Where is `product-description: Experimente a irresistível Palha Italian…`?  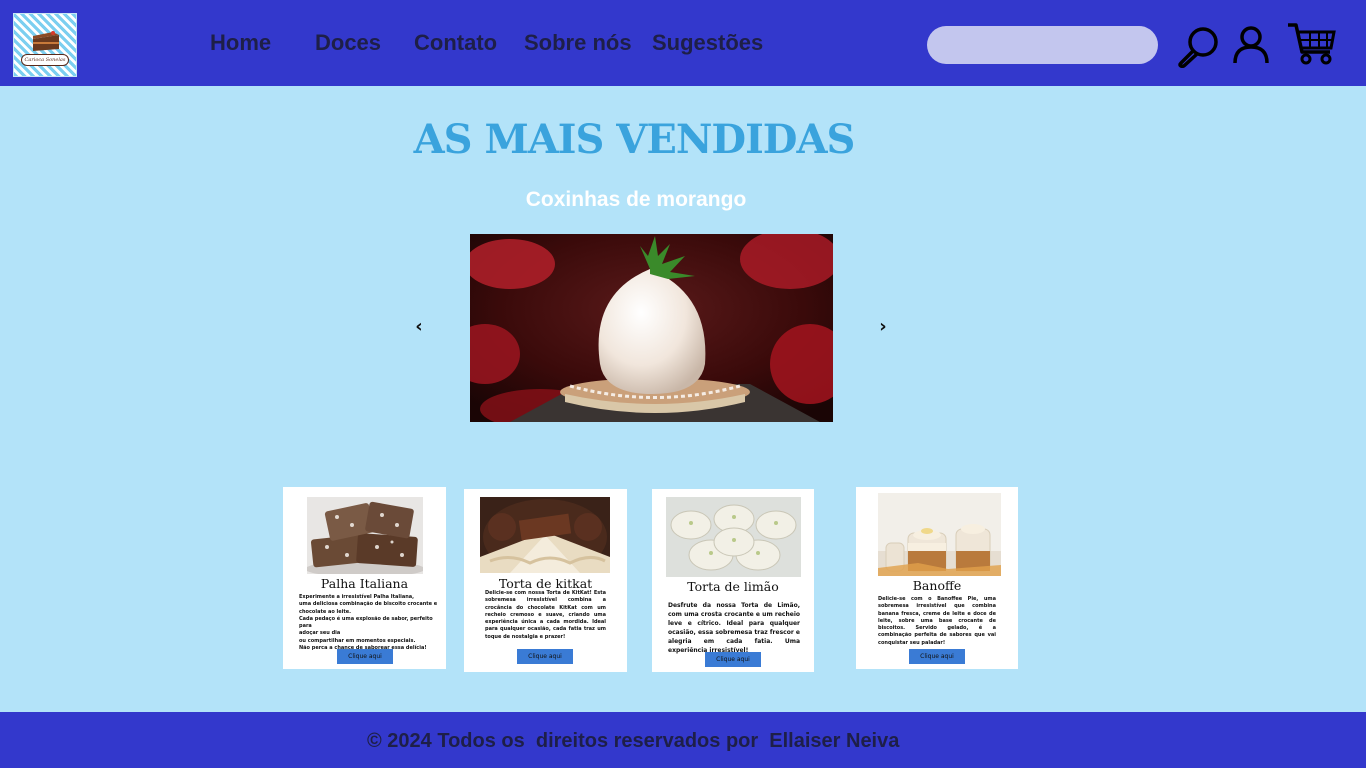
product-description: Experimente a irresistível Palha Italian… is located at coordinates (369, 623).